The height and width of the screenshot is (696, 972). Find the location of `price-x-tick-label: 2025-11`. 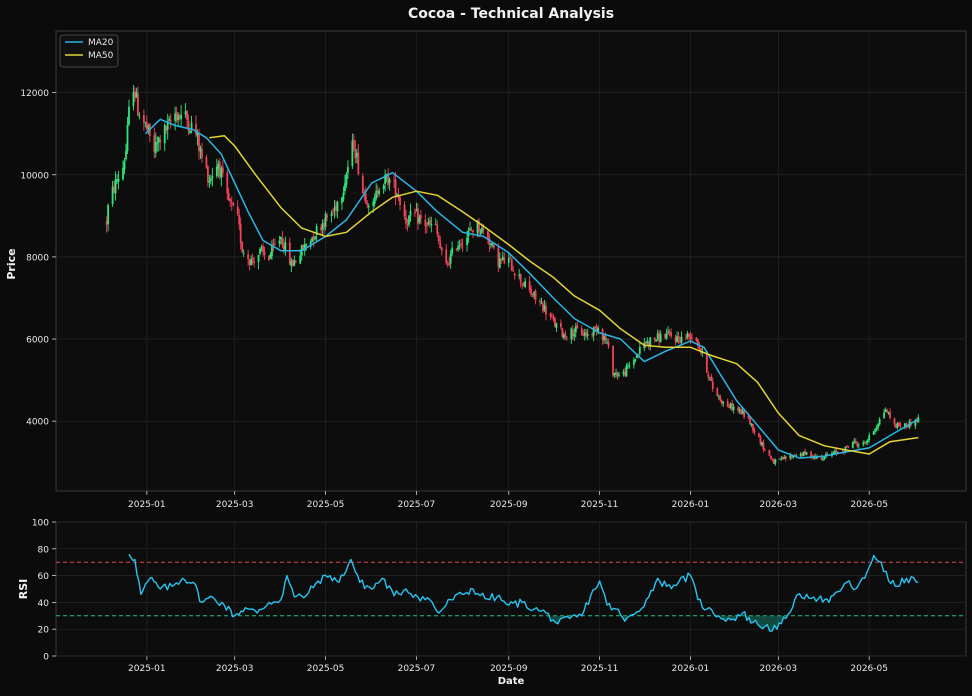

price-x-tick-label: 2025-11 is located at coordinates (600, 505).